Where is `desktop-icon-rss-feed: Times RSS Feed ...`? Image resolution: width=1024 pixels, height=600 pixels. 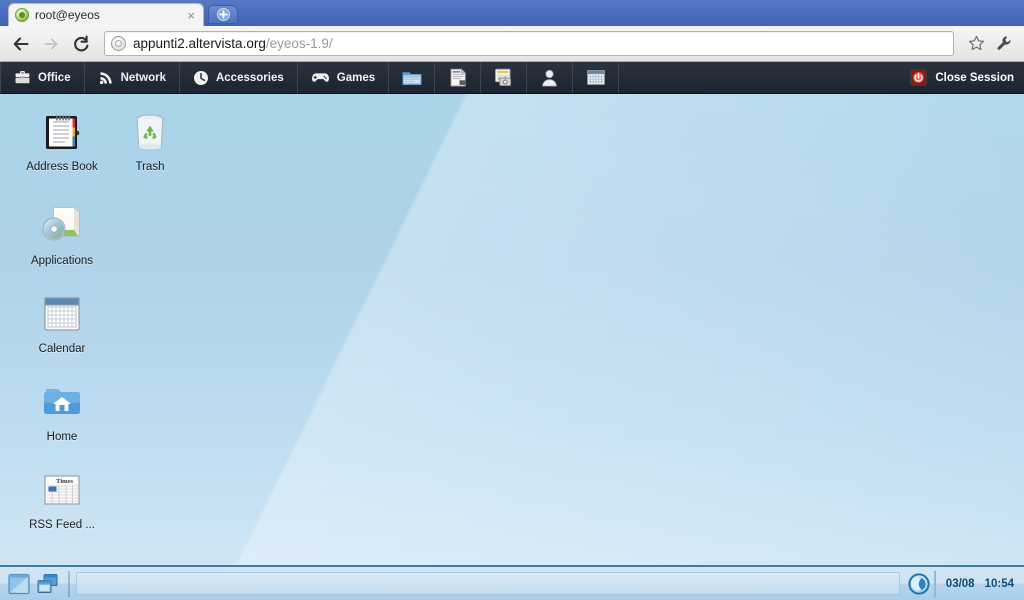
desktop-icon-rss-feed: Times RSS Feed ... is located at coordinates (62, 499).